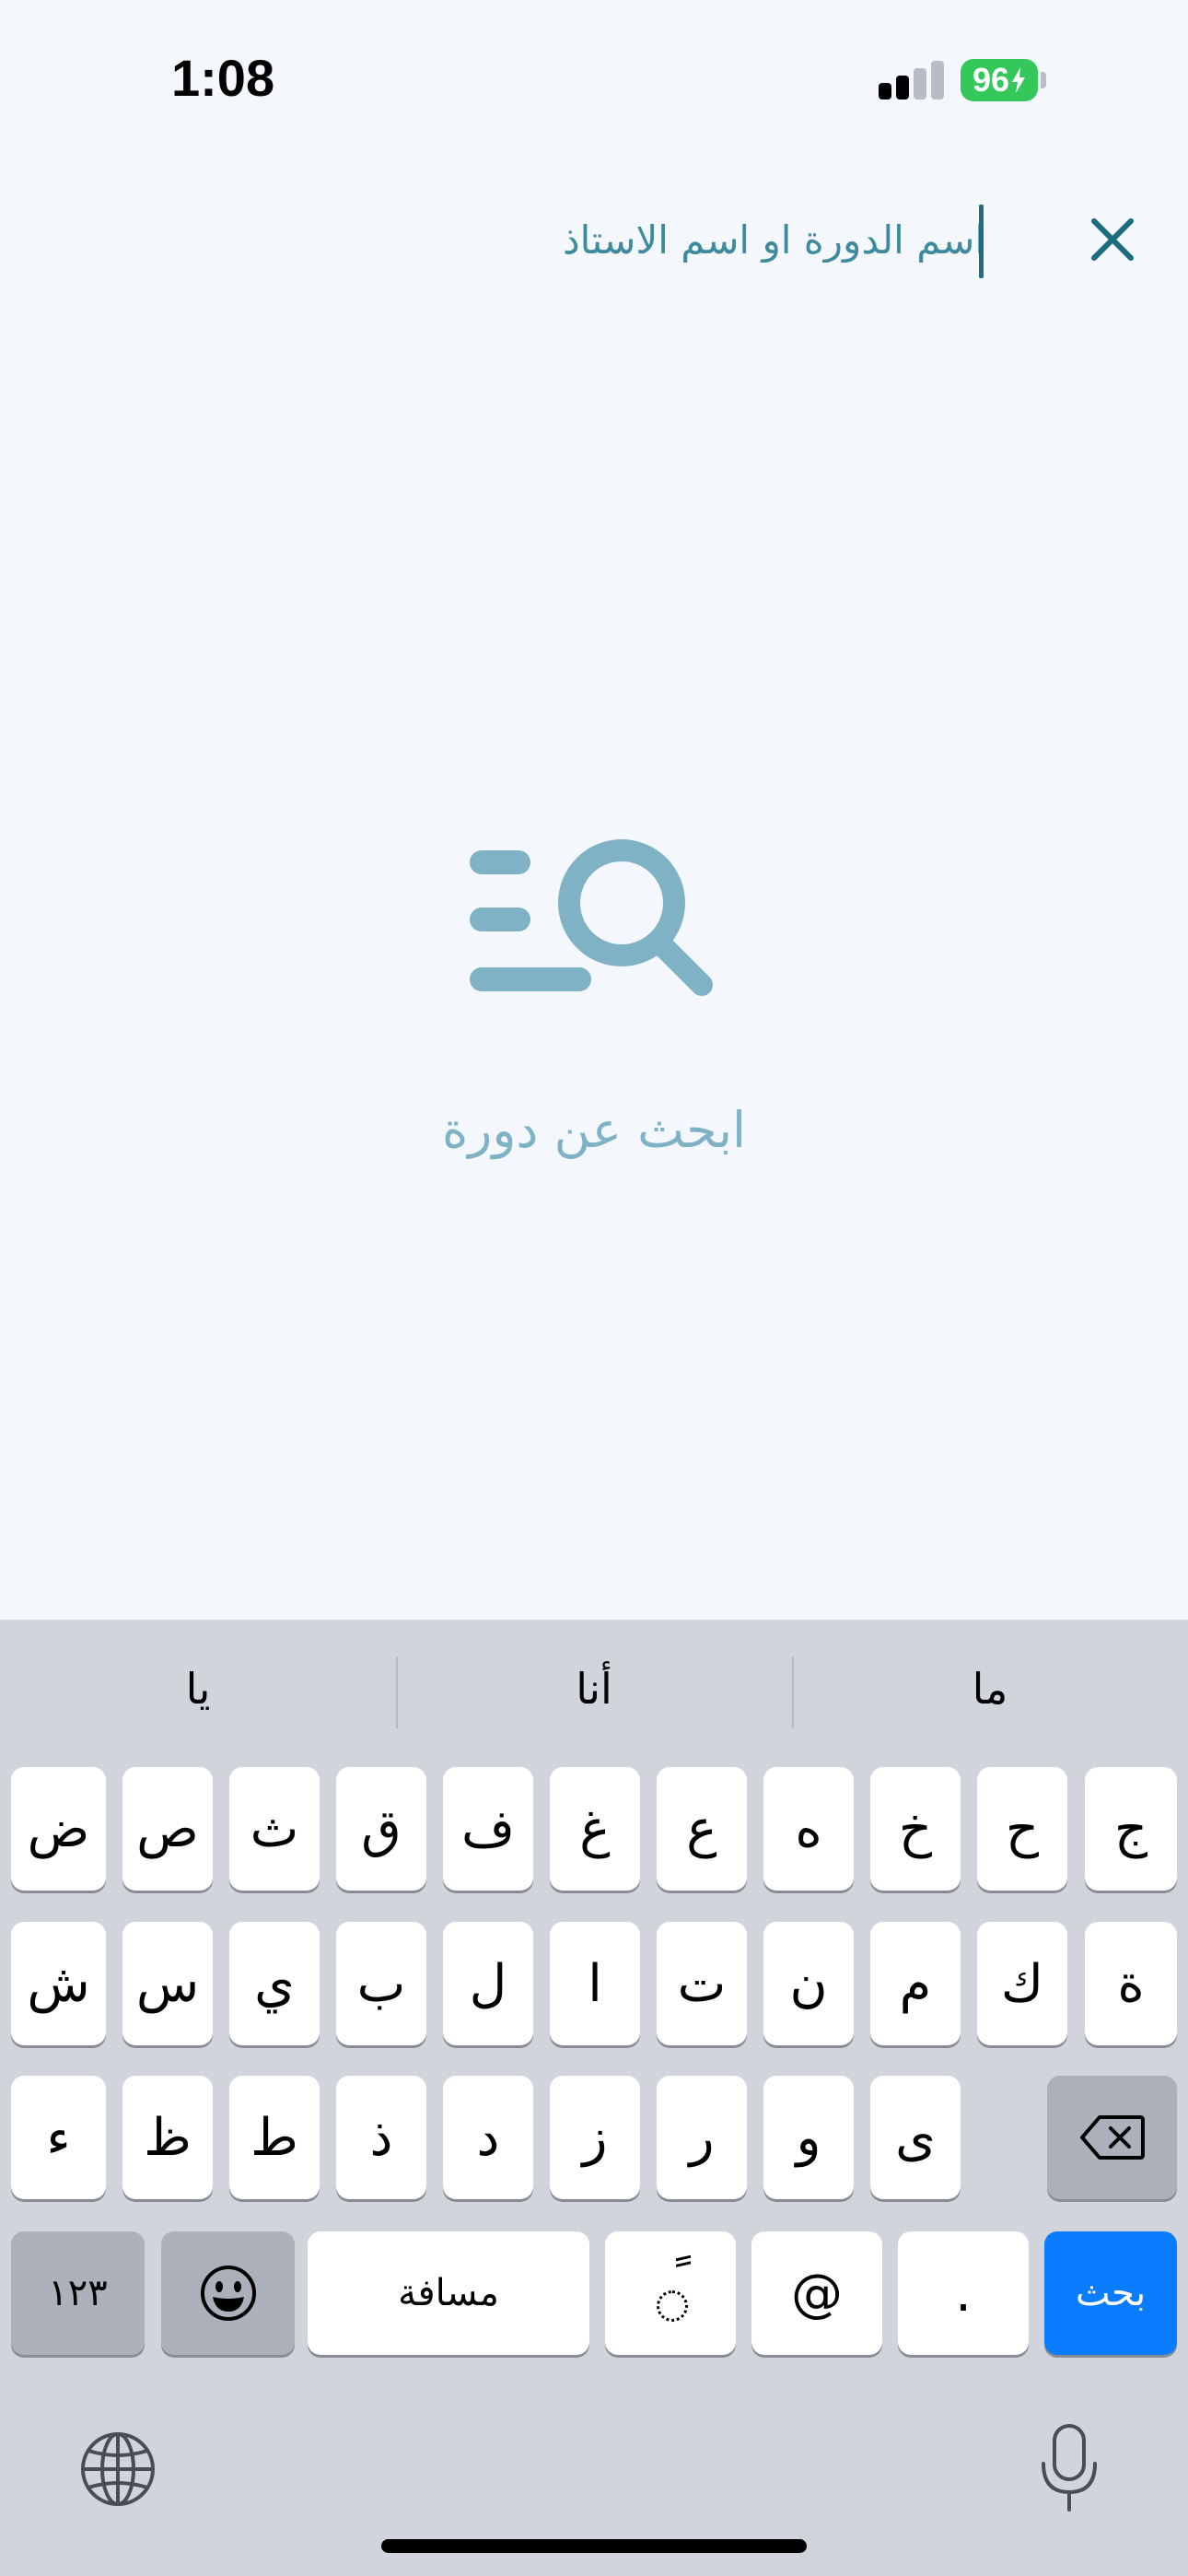 The width and height of the screenshot is (1188, 2576). What do you see at coordinates (915, 2137) in the screenshot?
I see `key: ى` at bounding box center [915, 2137].